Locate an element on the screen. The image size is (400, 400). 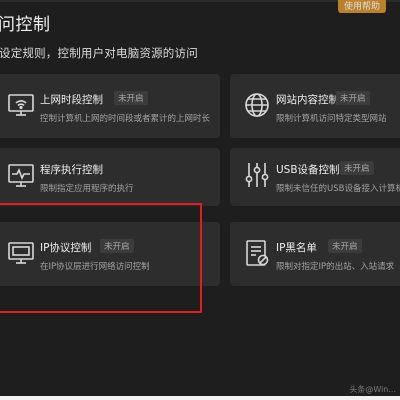
card-name: 网站内容控制 is located at coordinates (307, 100).